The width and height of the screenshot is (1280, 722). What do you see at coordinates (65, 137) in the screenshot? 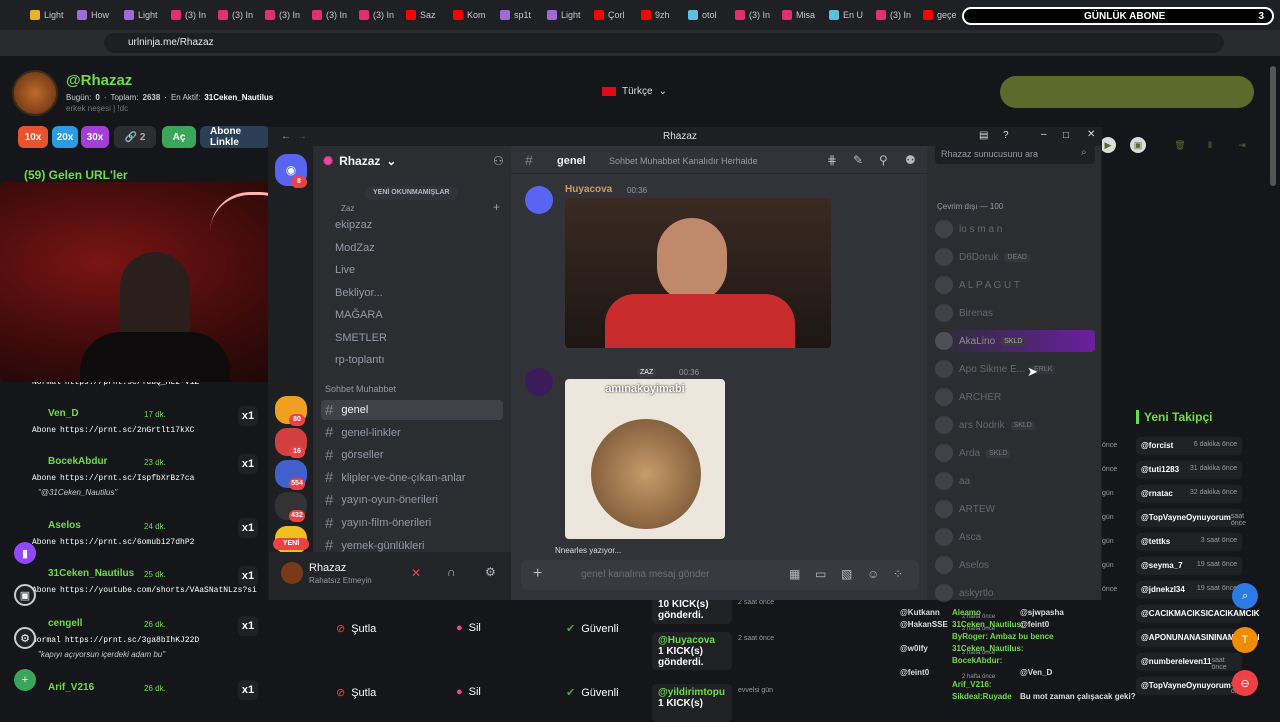
I see `filter-20x: 20x` at bounding box center [65, 137].